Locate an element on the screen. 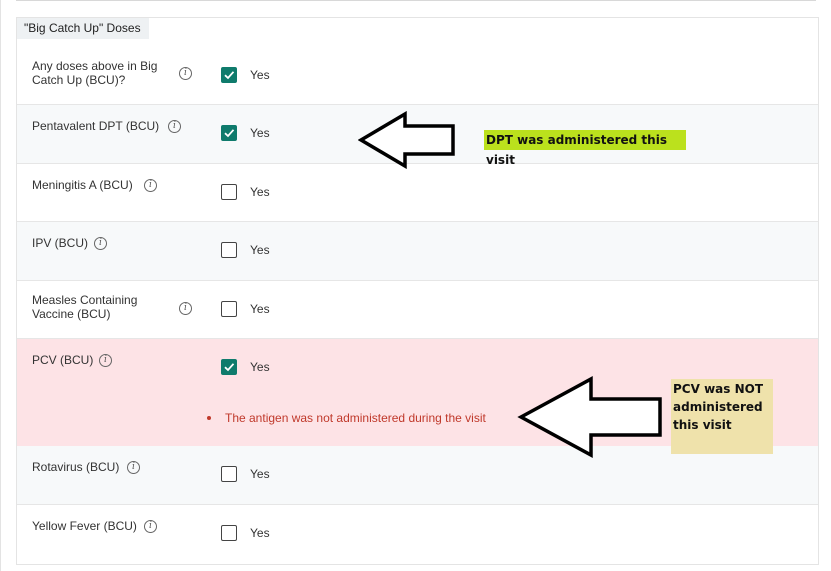 The height and width of the screenshot is (571, 831). checkbox-any-doses is located at coordinates (229, 75).